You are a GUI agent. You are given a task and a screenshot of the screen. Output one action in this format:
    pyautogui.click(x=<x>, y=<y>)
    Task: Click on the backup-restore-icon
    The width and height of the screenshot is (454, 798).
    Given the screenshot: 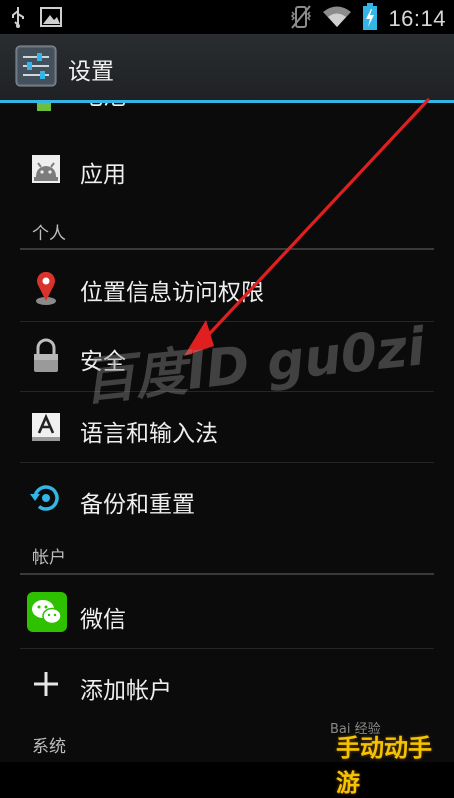 What is the action you would take?
    pyautogui.click(x=46, y=498)
    